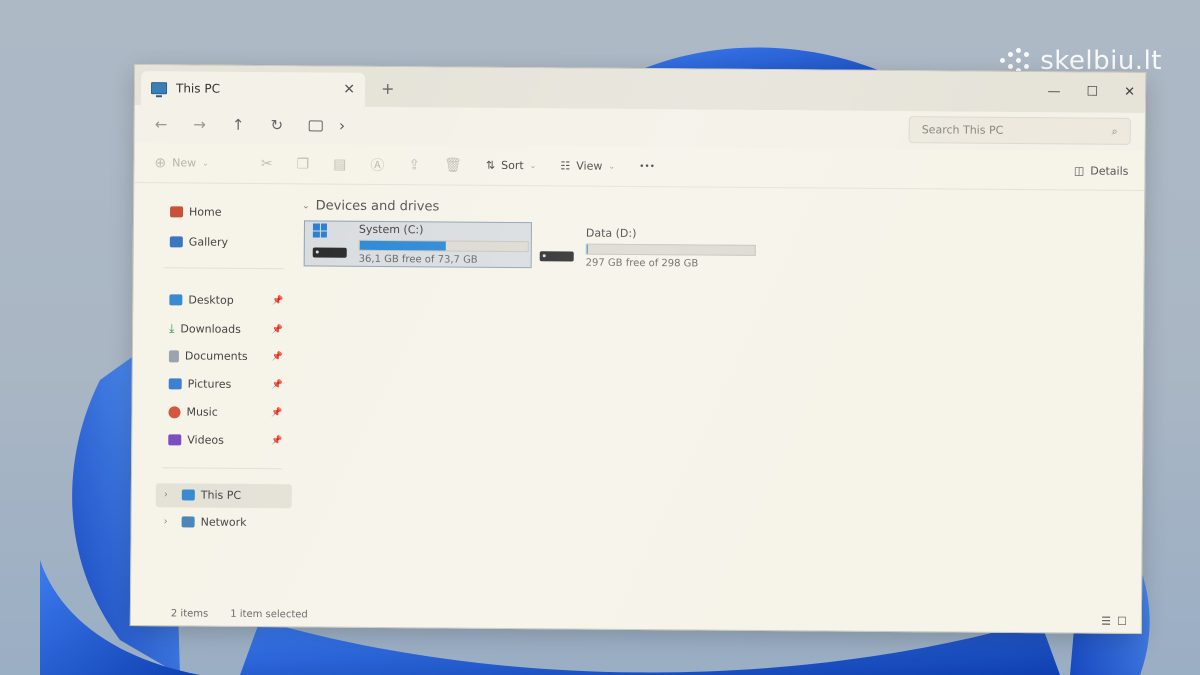 This screenshot has height=675, width=1200. What do you see at coordinates (1079, 171) in the screenshot?
I see `details-pane-icon: ◫` at bounding box center [1079, 171].